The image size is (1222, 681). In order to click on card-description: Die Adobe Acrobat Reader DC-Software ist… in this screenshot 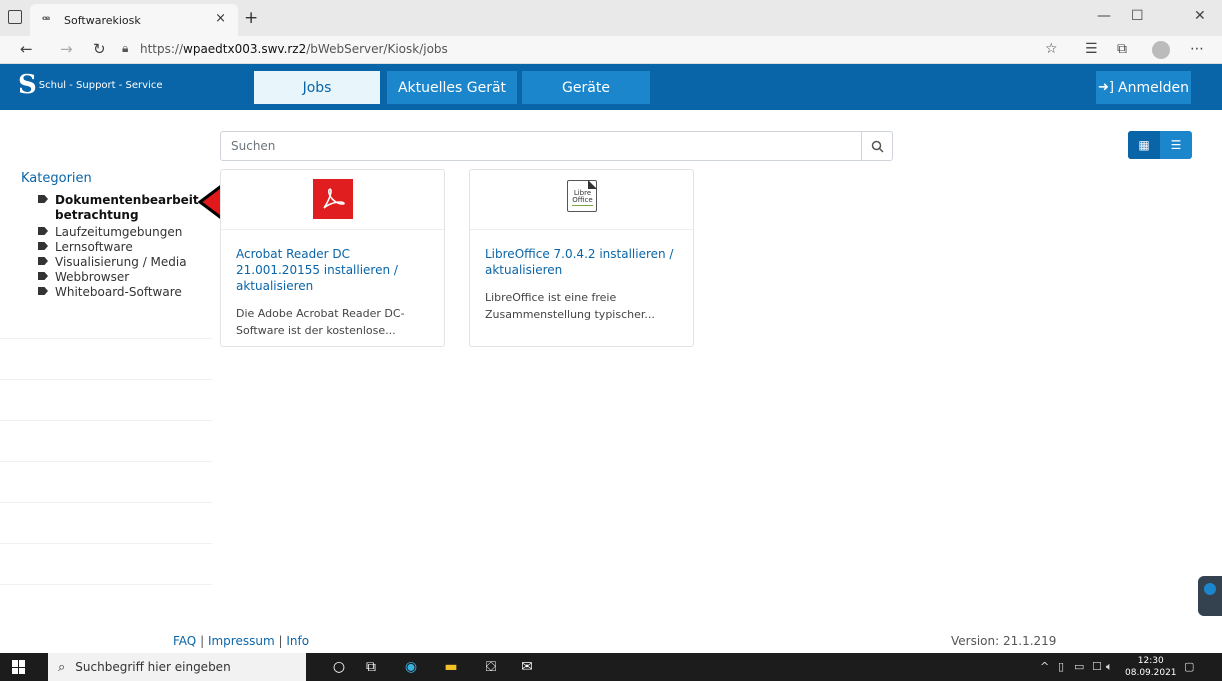, I will do `click(320, 322)`.